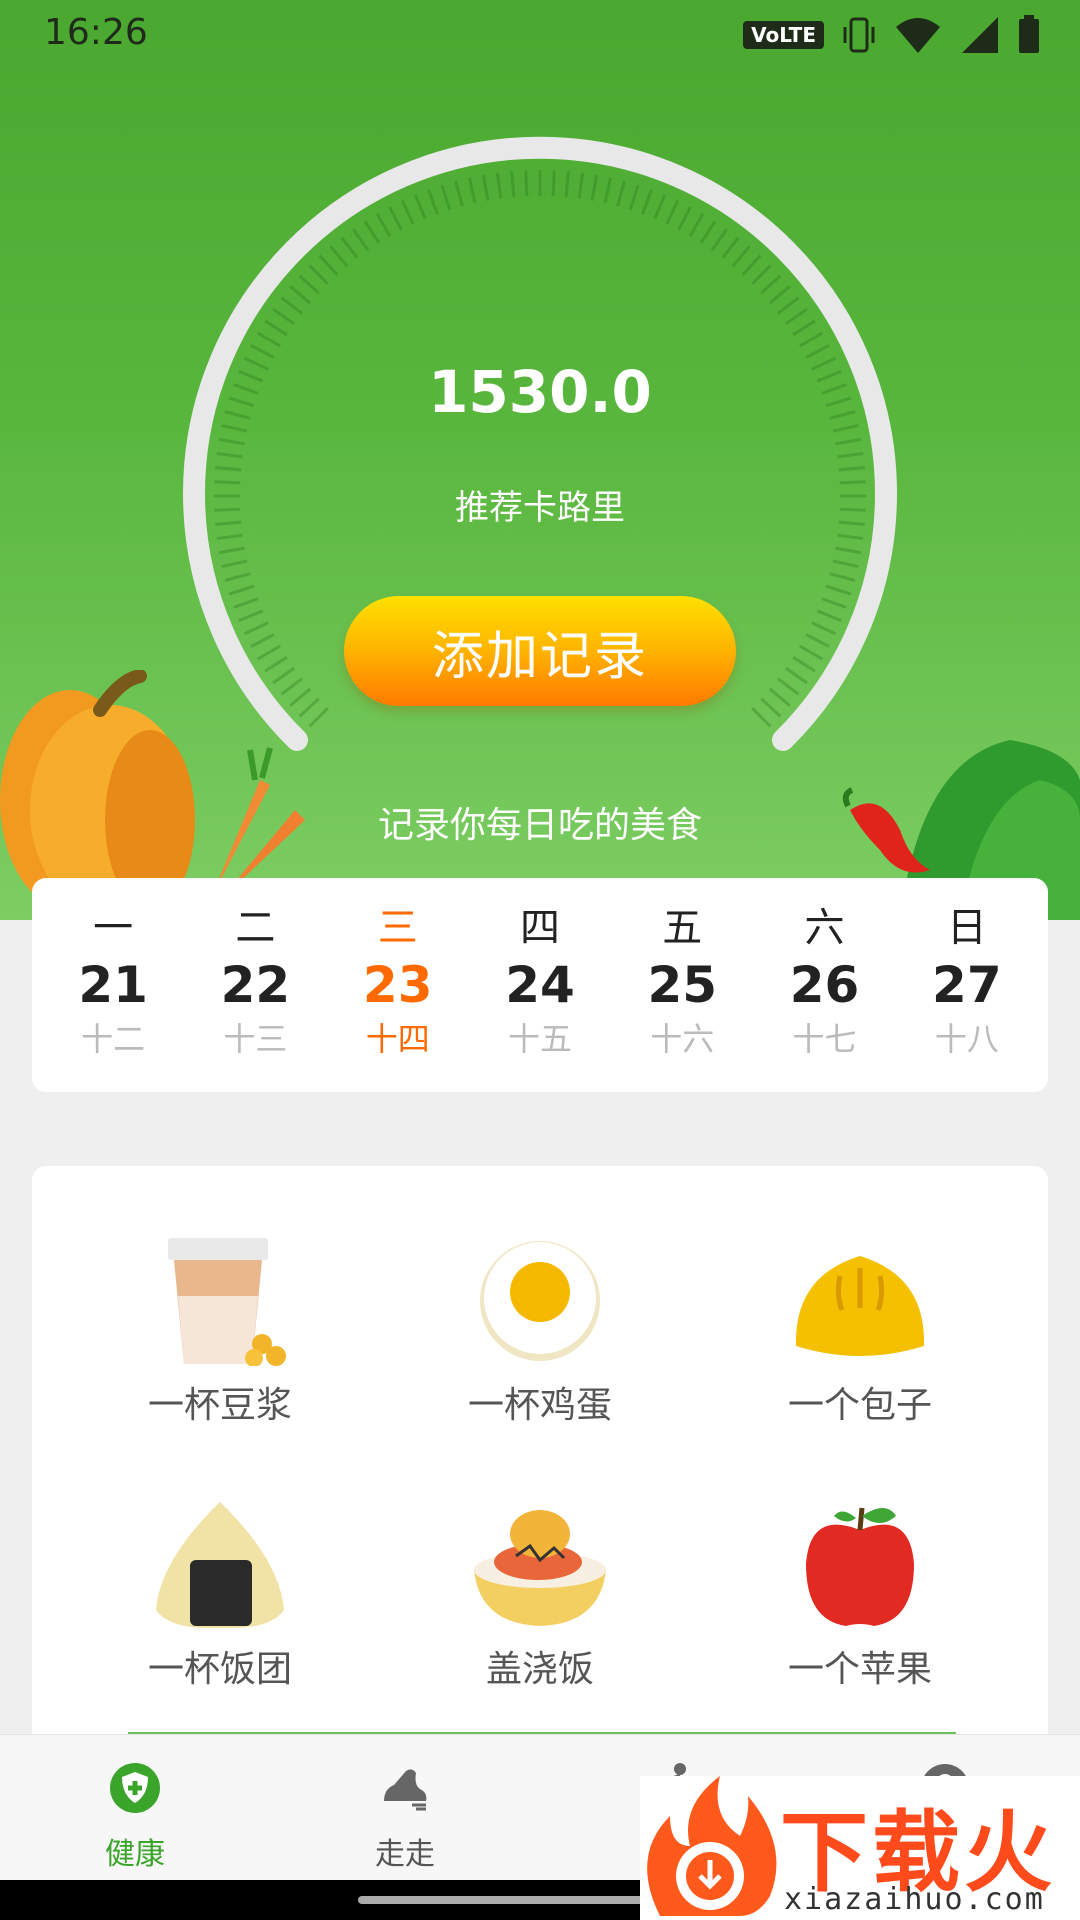 This screenshot has width=1080, height=1920. I want to click on lunar-date: 十六, so click(682, 1039).